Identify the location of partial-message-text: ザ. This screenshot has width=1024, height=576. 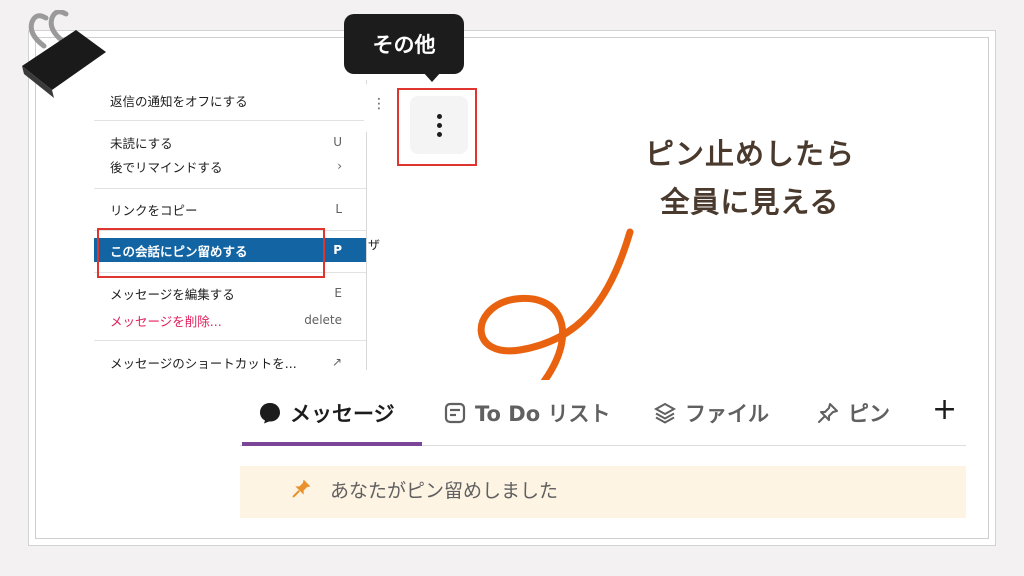
(374, 245).